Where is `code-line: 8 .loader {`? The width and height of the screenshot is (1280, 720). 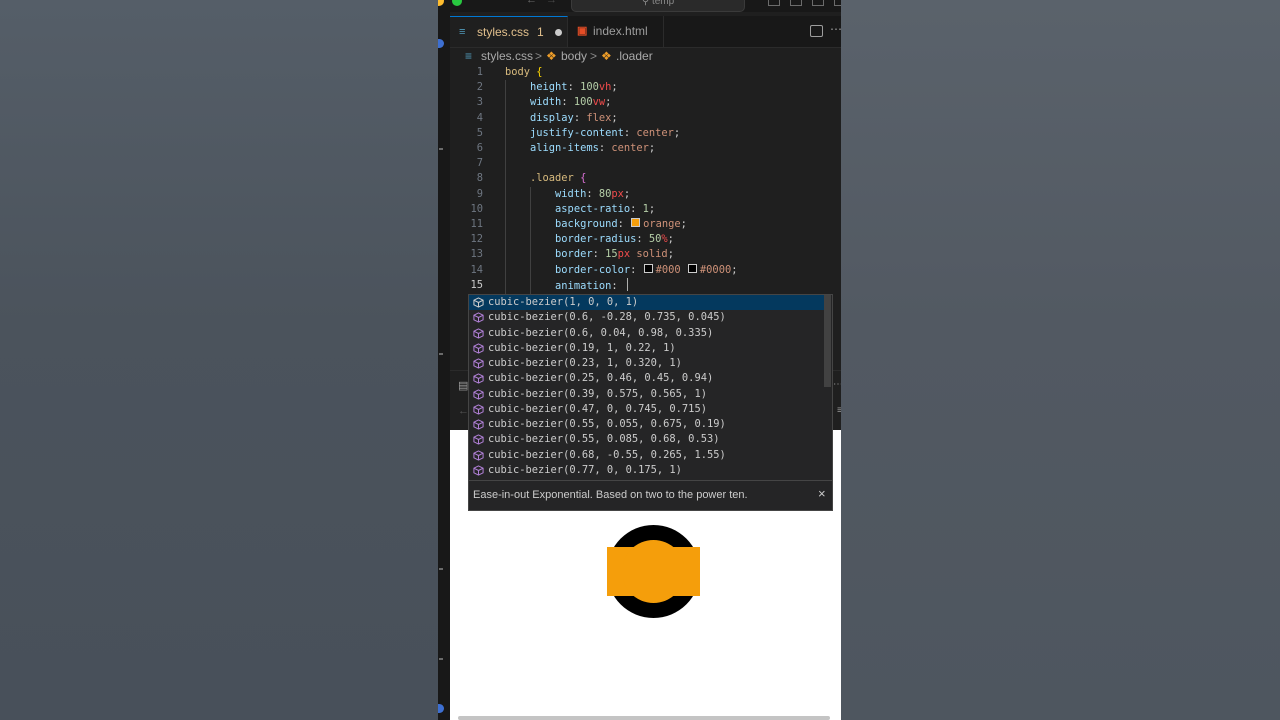 code-line: 8 .loader { is located at coordinates (645, 178).